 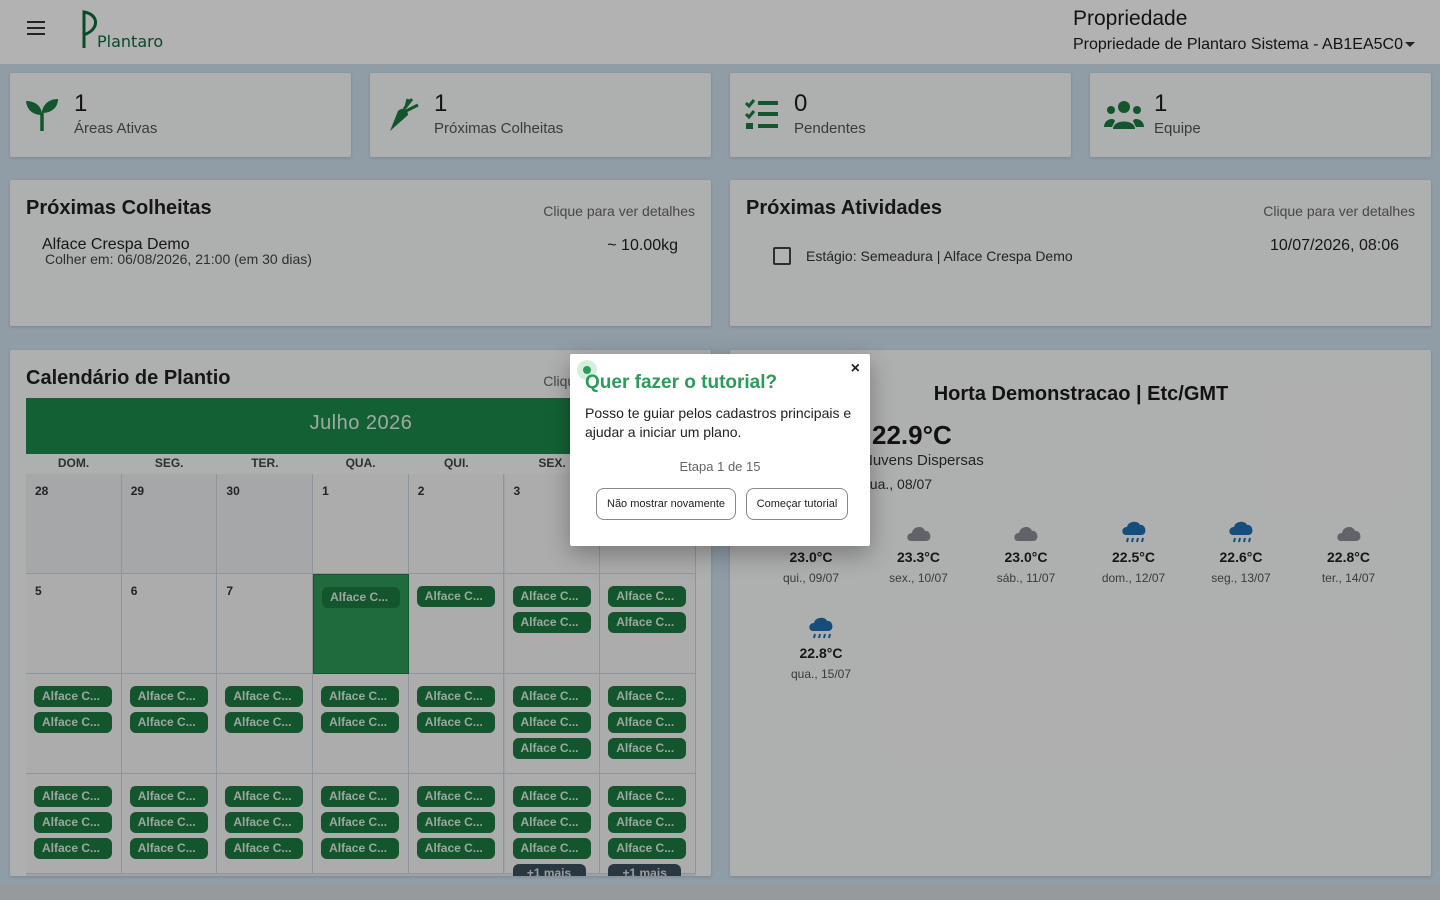 What do you see at coordinates (666, 504) in the screenshot?
I see `dont-show-again-button: Não mostrar novamente` at bounding box center [666, 504].